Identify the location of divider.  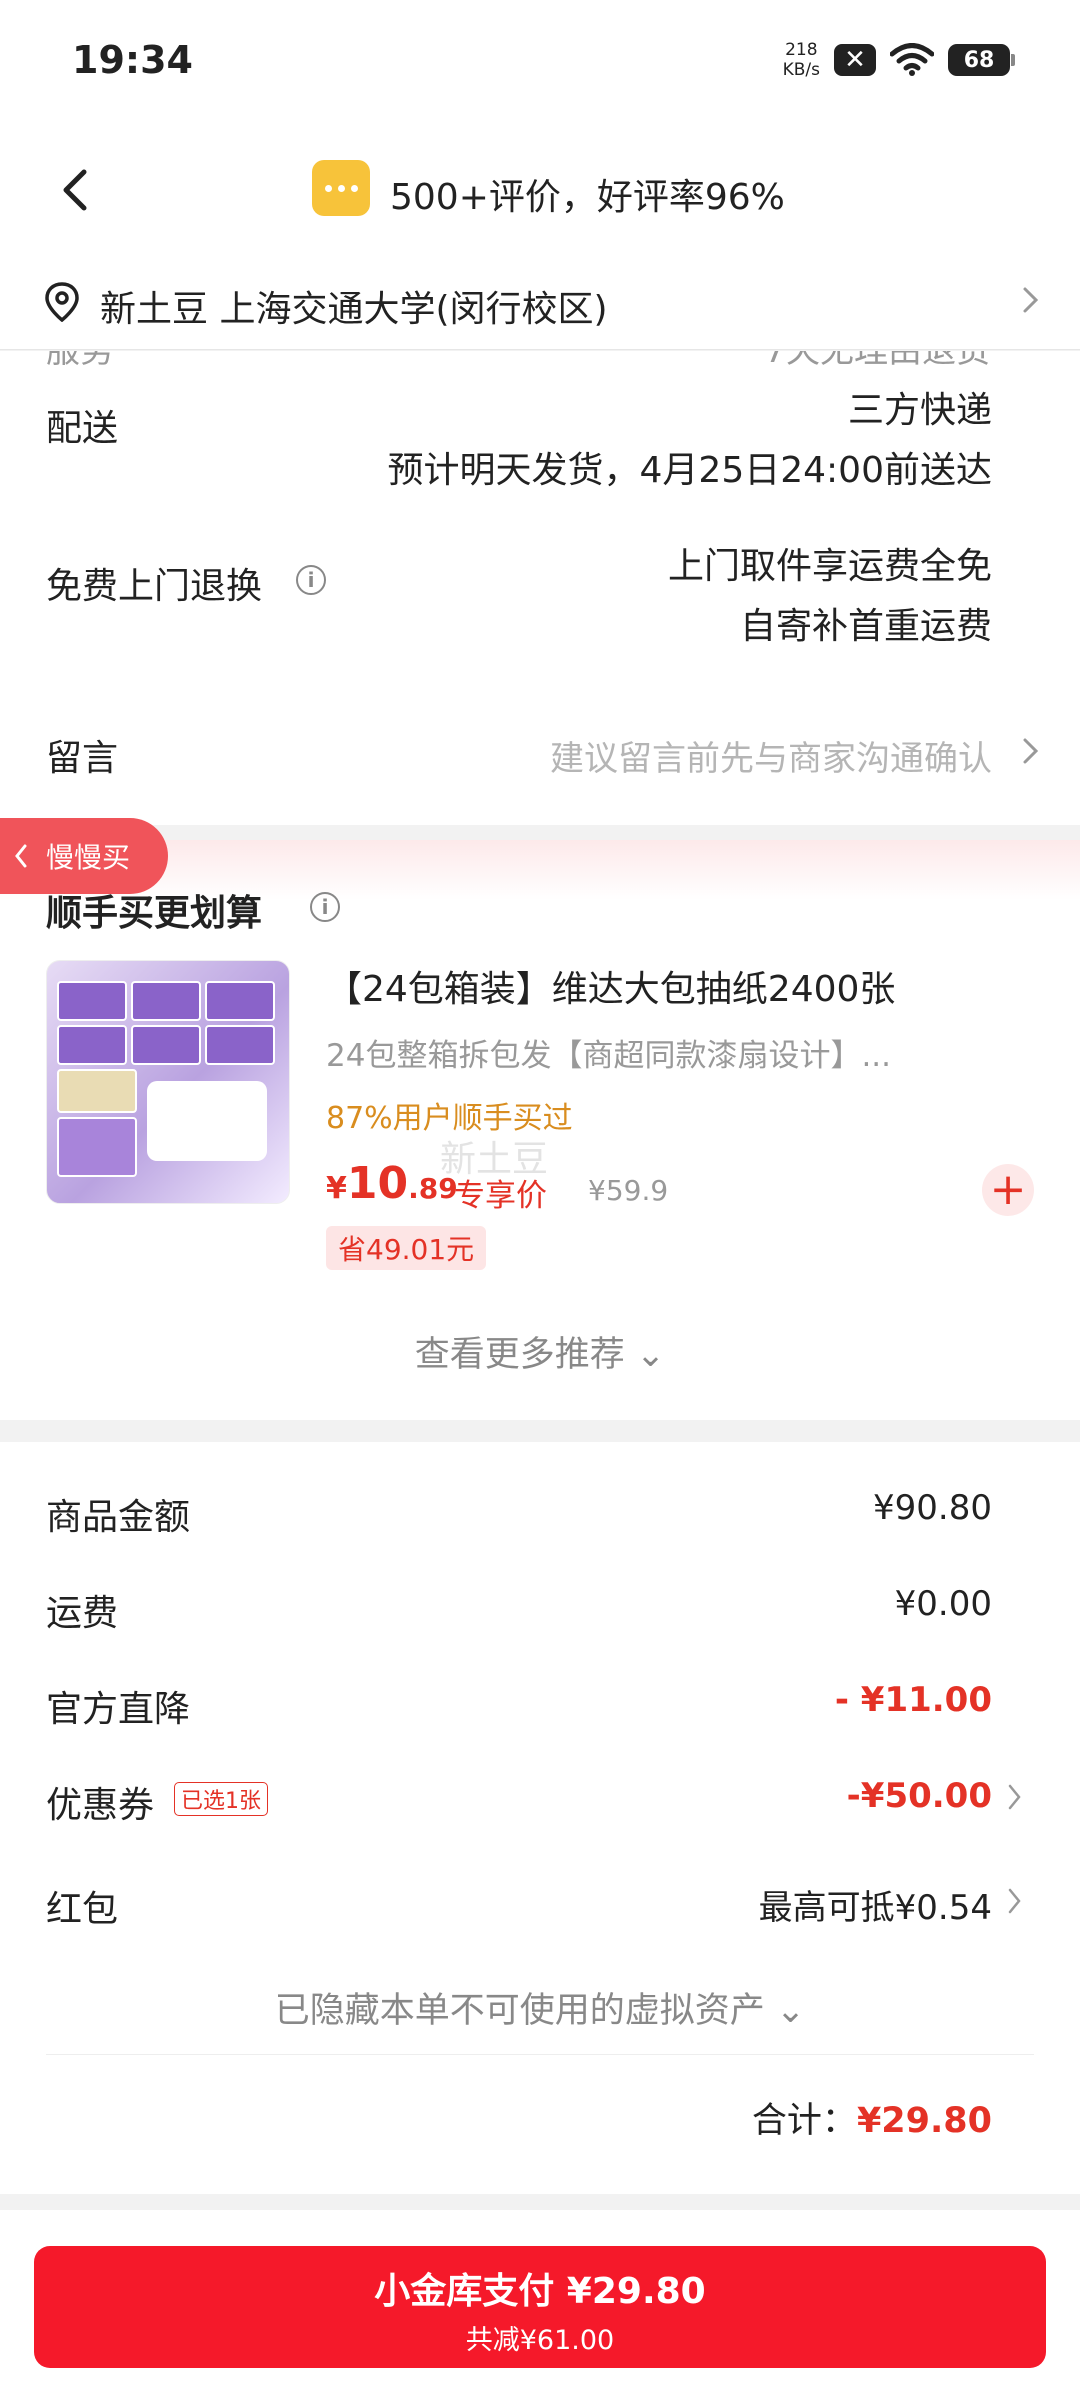
(540, 2054).